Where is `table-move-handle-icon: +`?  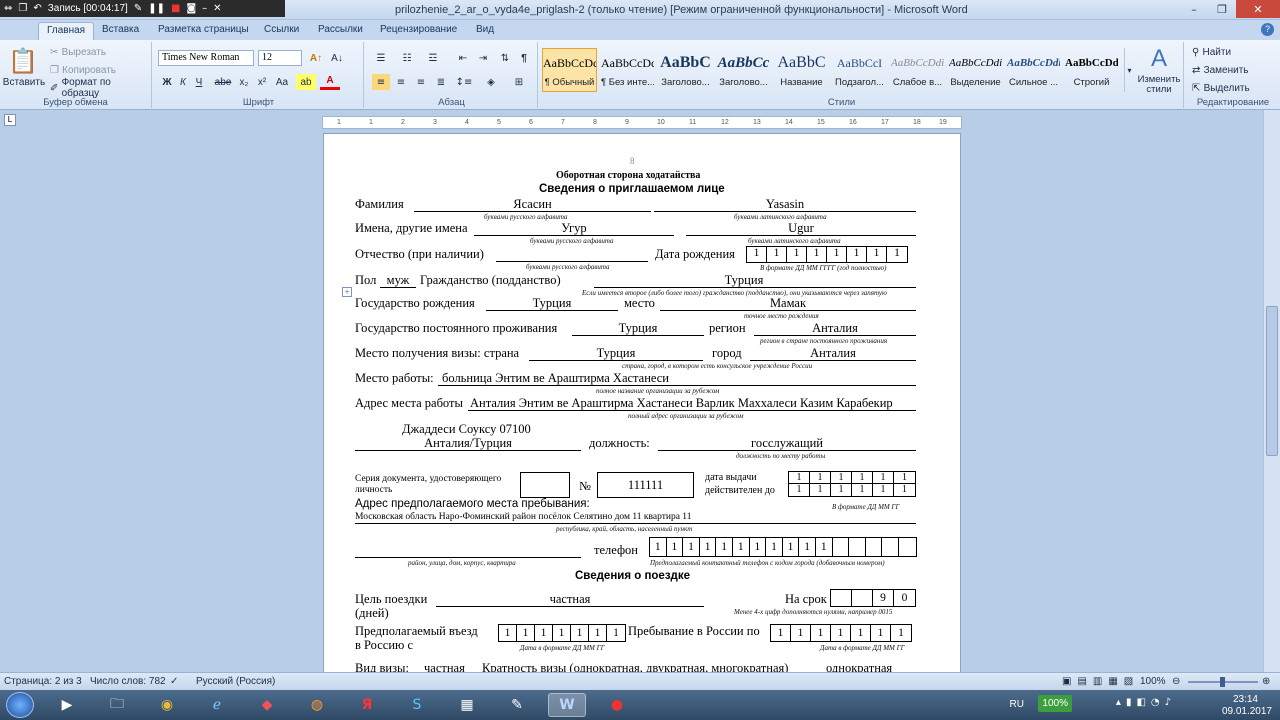 table-move-handle-icon: + is located at coordinates (347, 292).